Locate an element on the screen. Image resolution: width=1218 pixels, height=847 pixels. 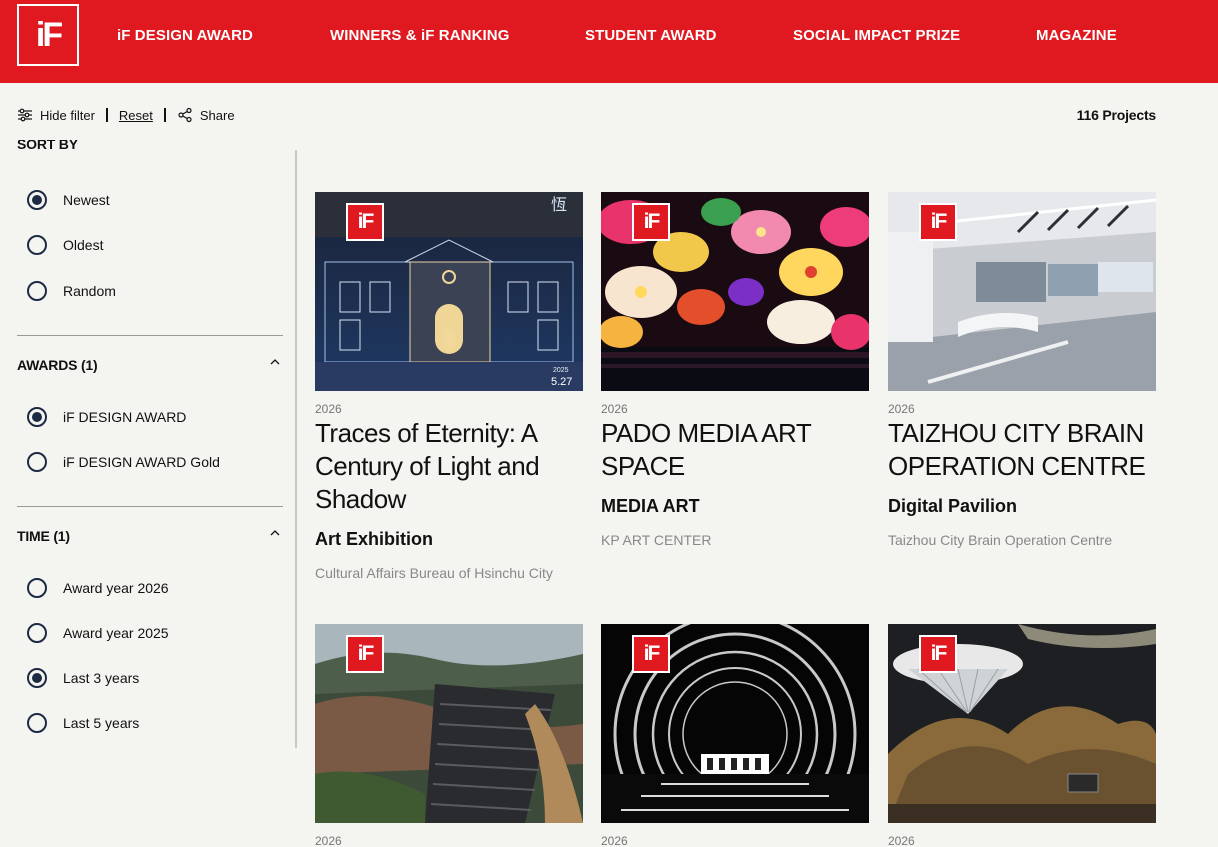
share-button: Share is located at coordinates (206, 115).